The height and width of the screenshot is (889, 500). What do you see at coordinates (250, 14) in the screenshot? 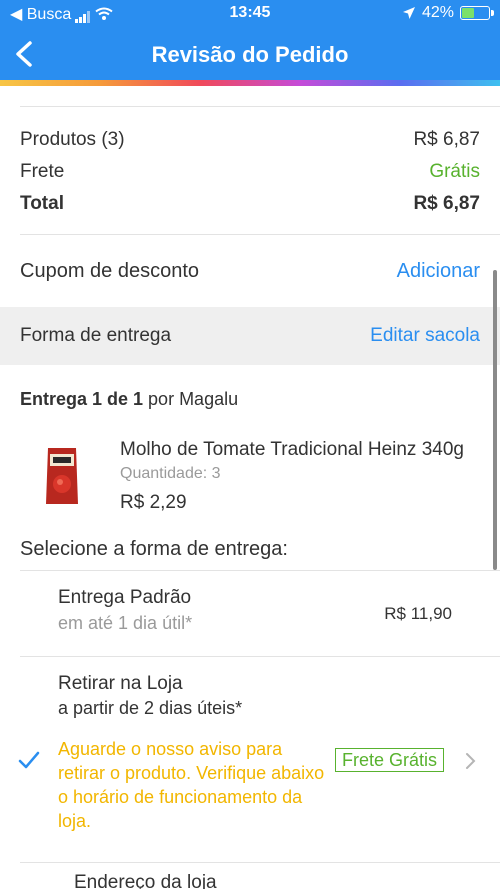
I see `status-bar: ◀ Busca 13:45 42%` at bounding box center [250, 14].